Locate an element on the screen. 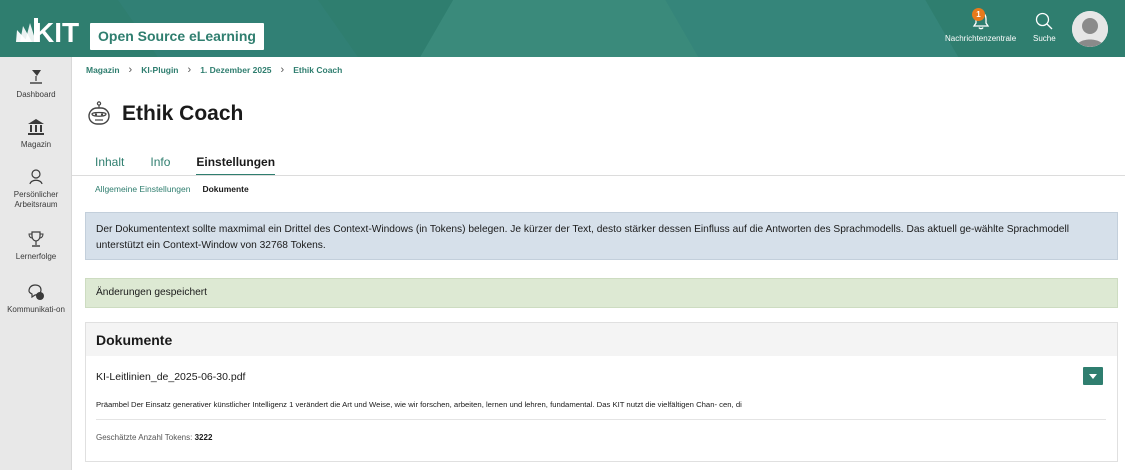  caret-down-icon is located at coordinates (1093, 376).